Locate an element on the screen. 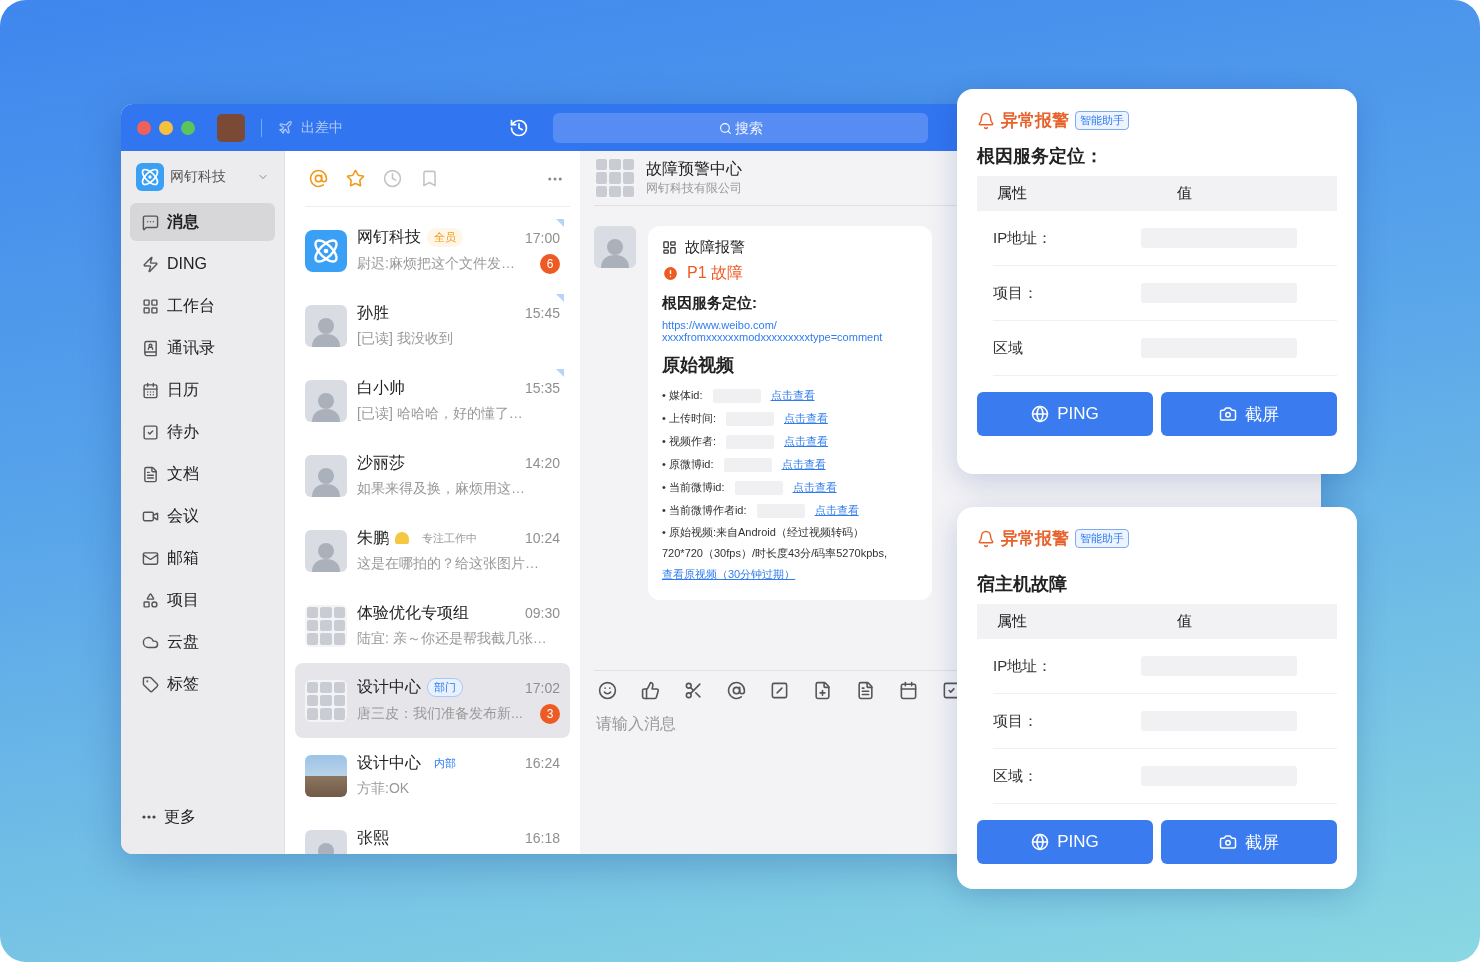 Image resolution: width=1480 pixels, height=962 pixels. column-header: 属性 is located at coordinates (1012, 193).